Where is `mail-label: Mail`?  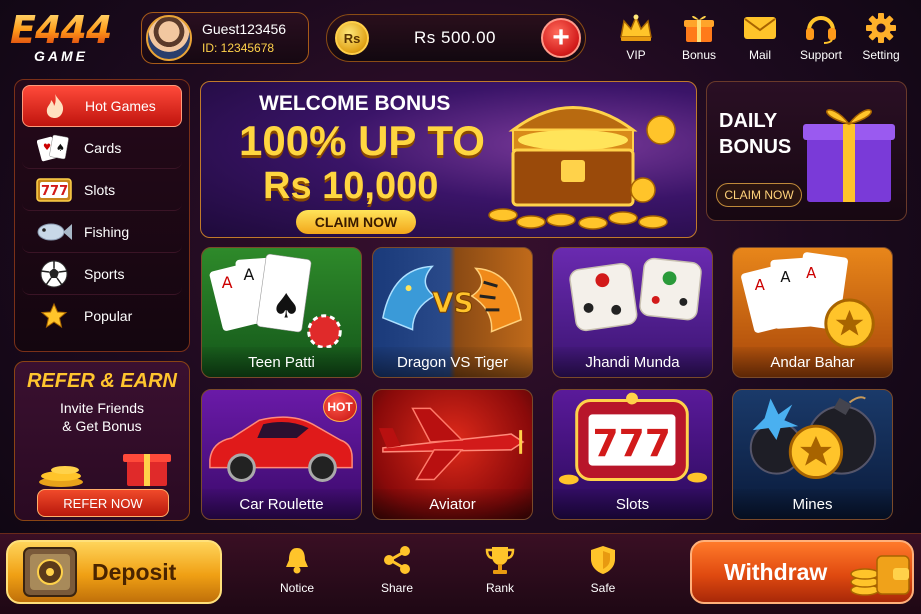 mail-label: Mail is located at coordinates (759, 55).